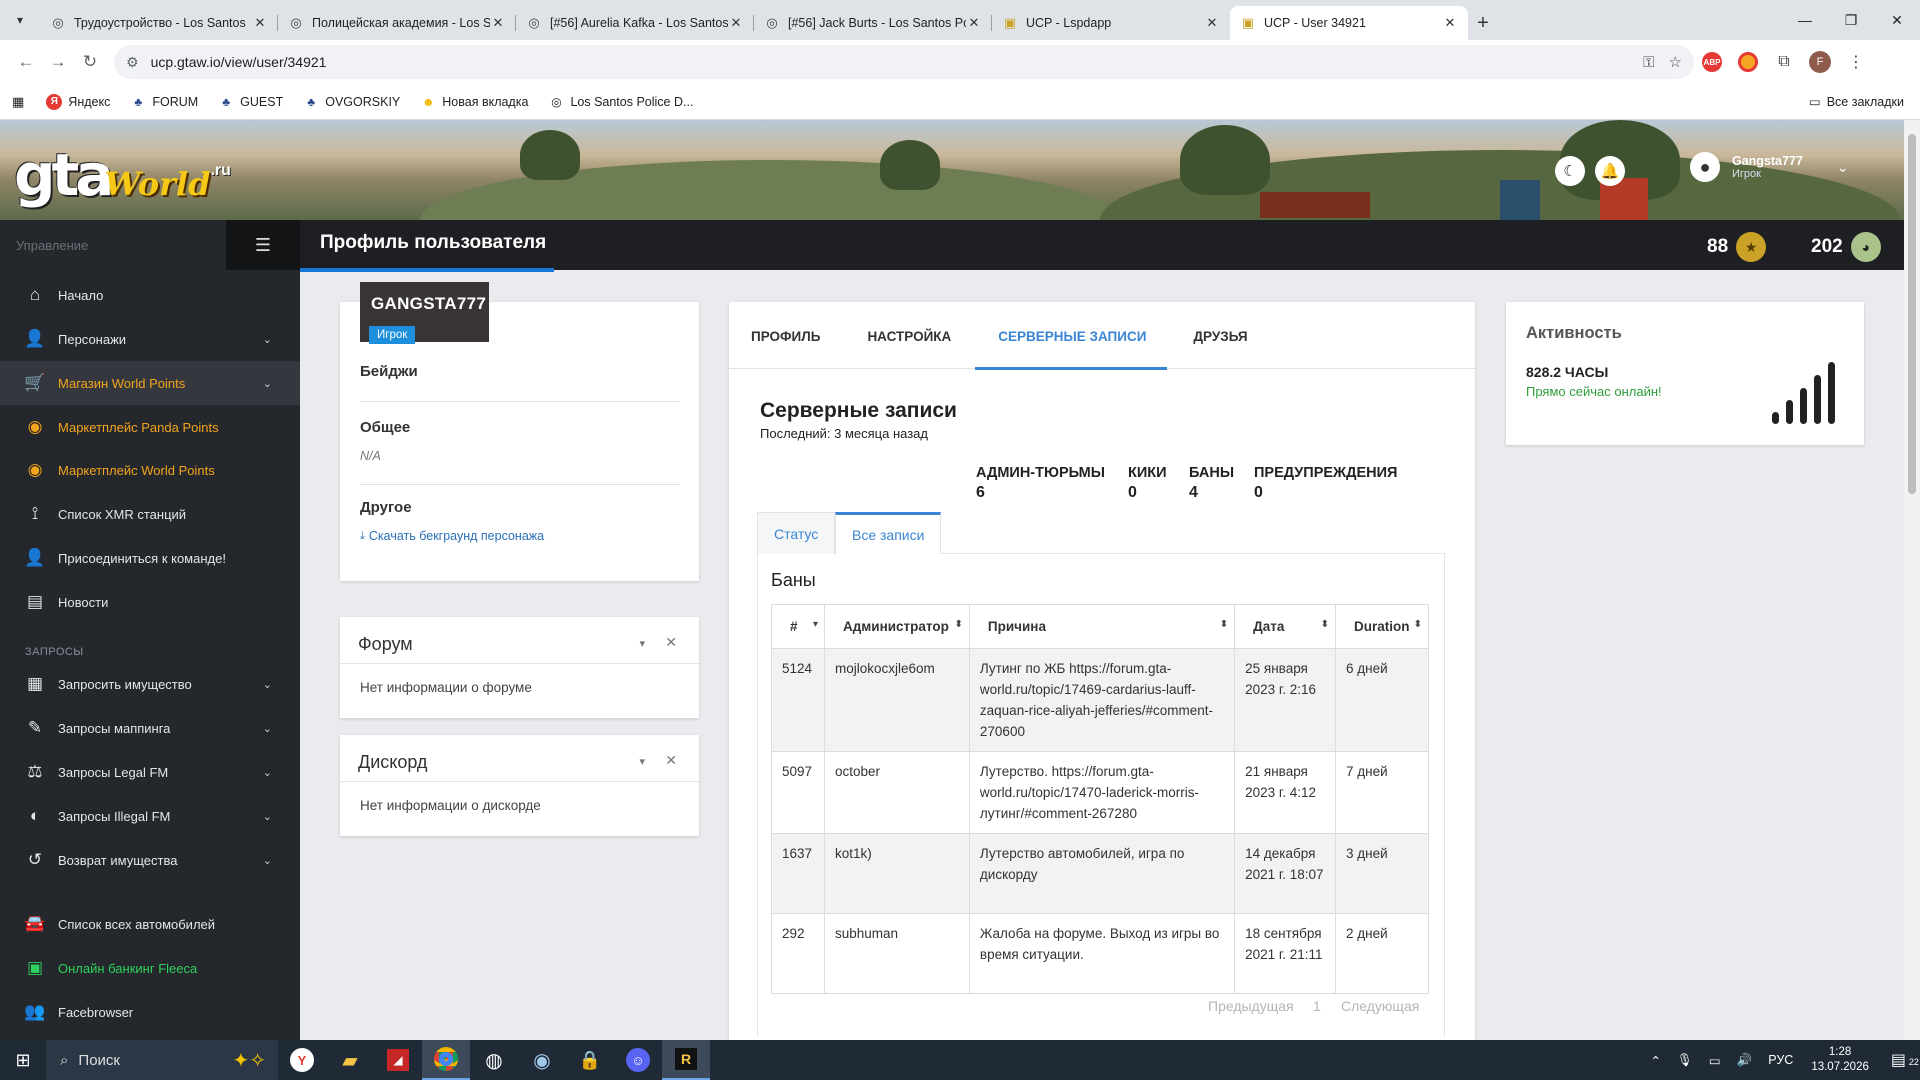 Image resolution: width=1920 pixels, height=1080 pixels. Describe the element at coordinates (796, 533) in the screenshot. I see `subtab-status: Статус` at that location.